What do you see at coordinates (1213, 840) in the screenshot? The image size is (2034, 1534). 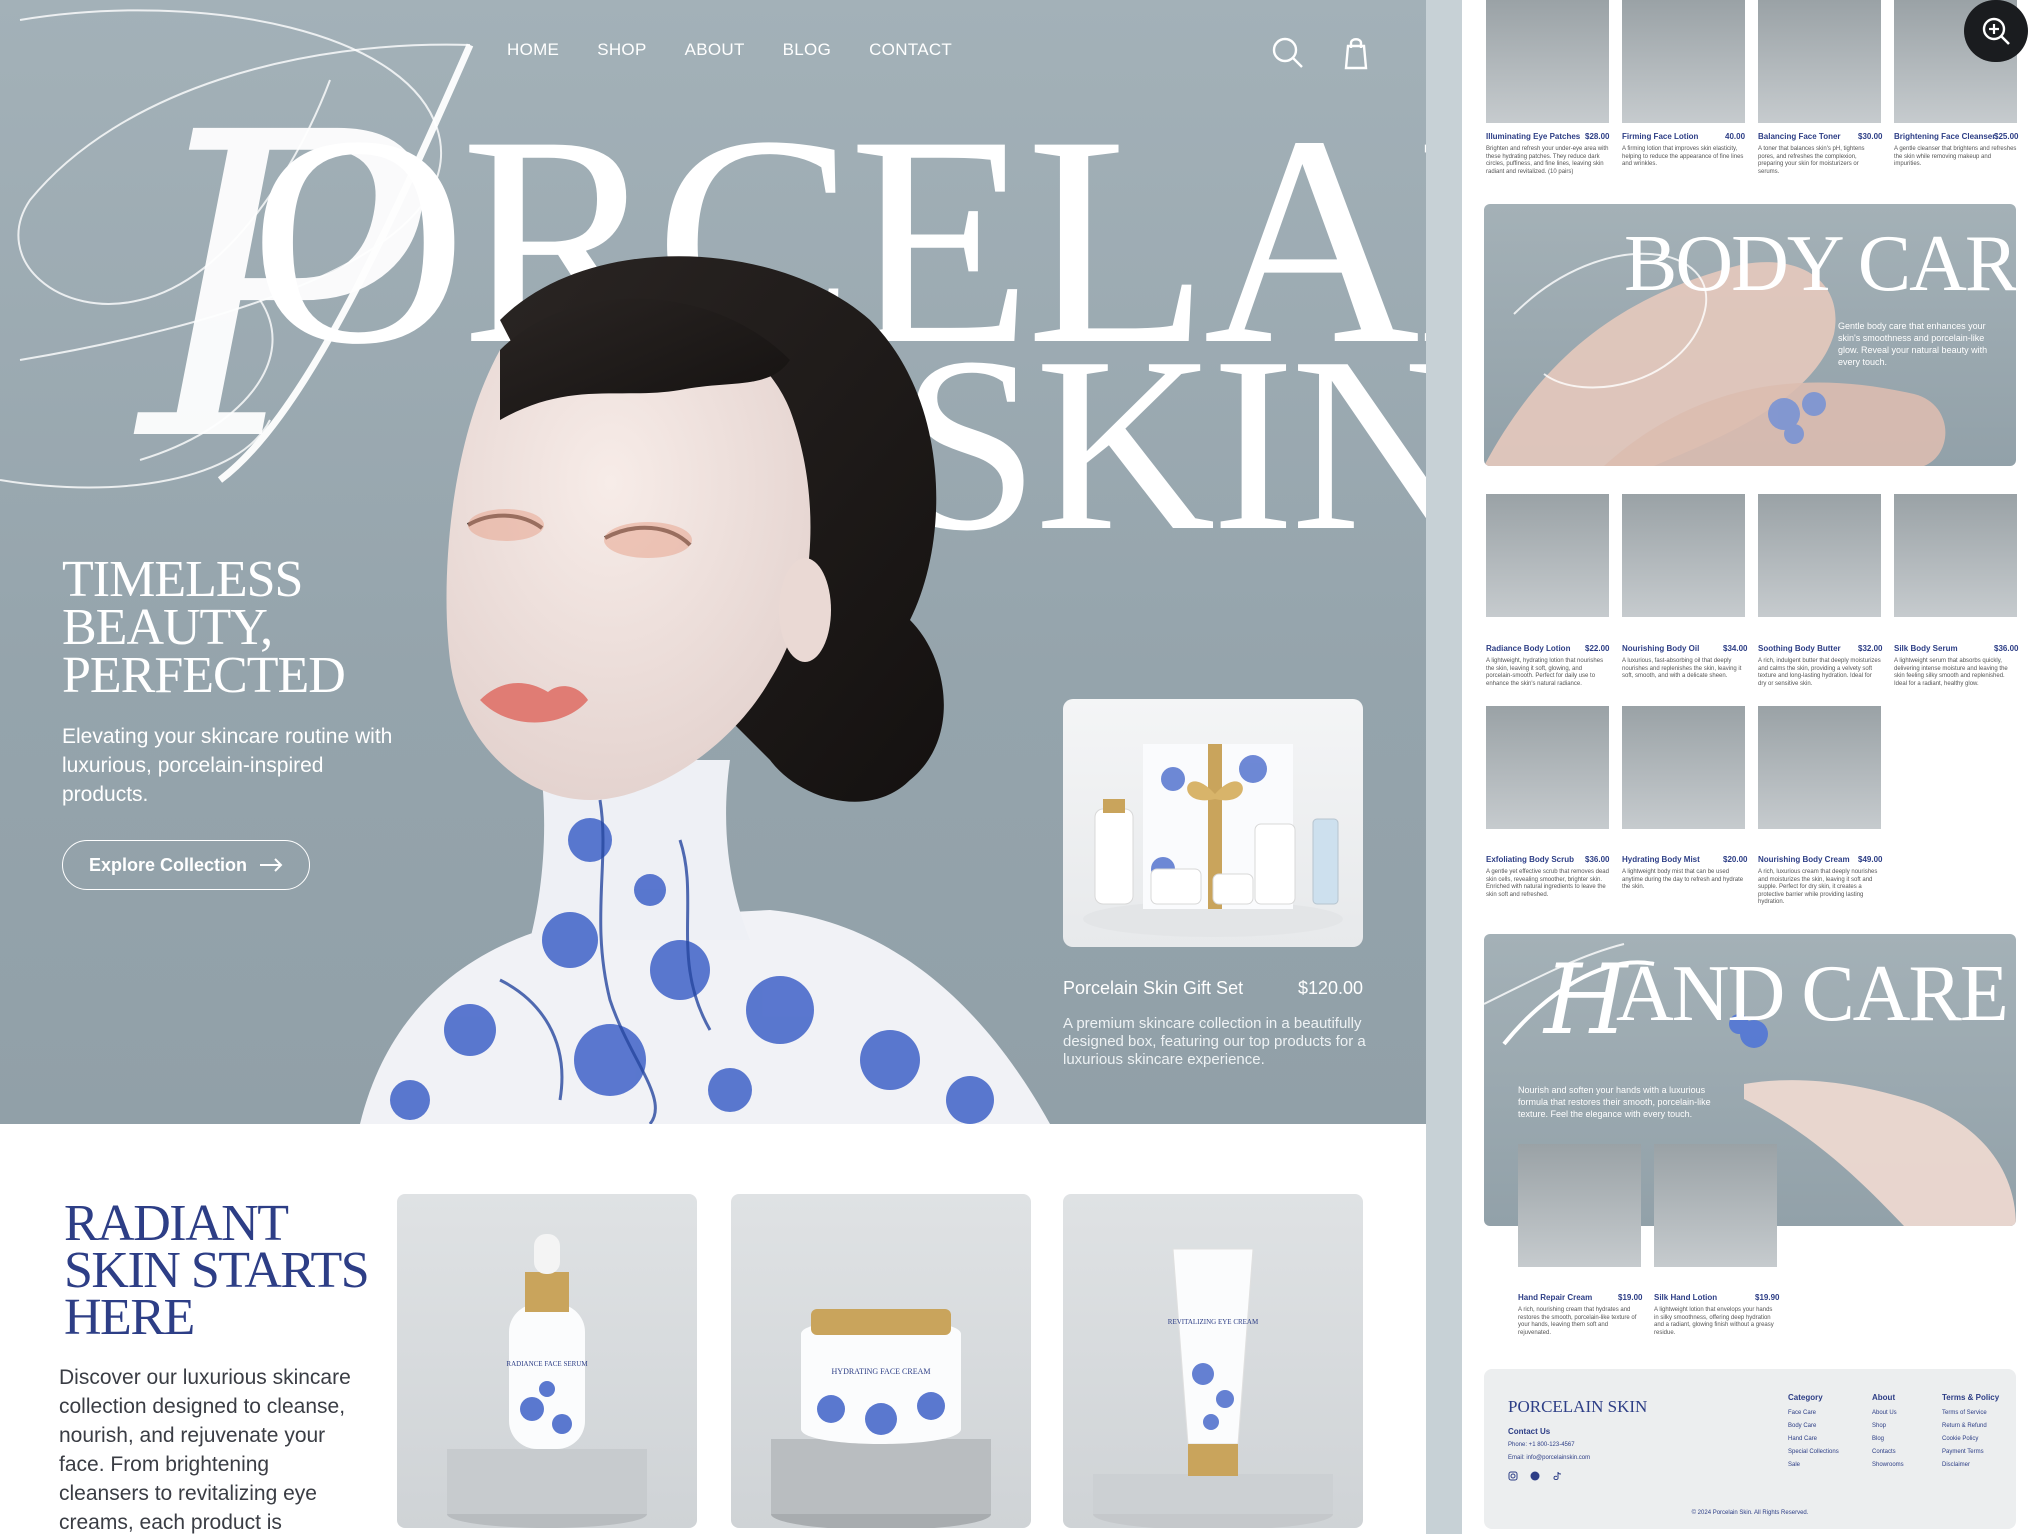 I see `gift-box-illustration` at bounding box center [1213, 840].